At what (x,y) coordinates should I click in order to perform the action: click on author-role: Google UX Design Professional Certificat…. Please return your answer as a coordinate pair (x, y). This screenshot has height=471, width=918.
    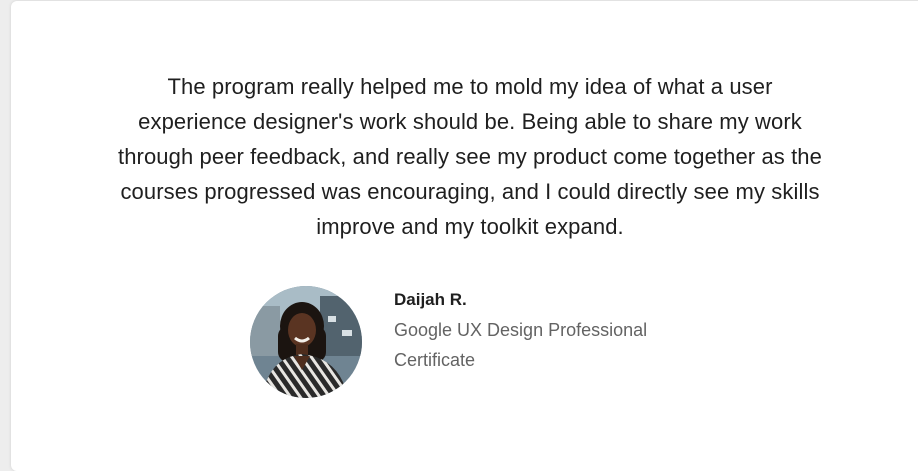
    Looking at the image, I should click on (521, 345).